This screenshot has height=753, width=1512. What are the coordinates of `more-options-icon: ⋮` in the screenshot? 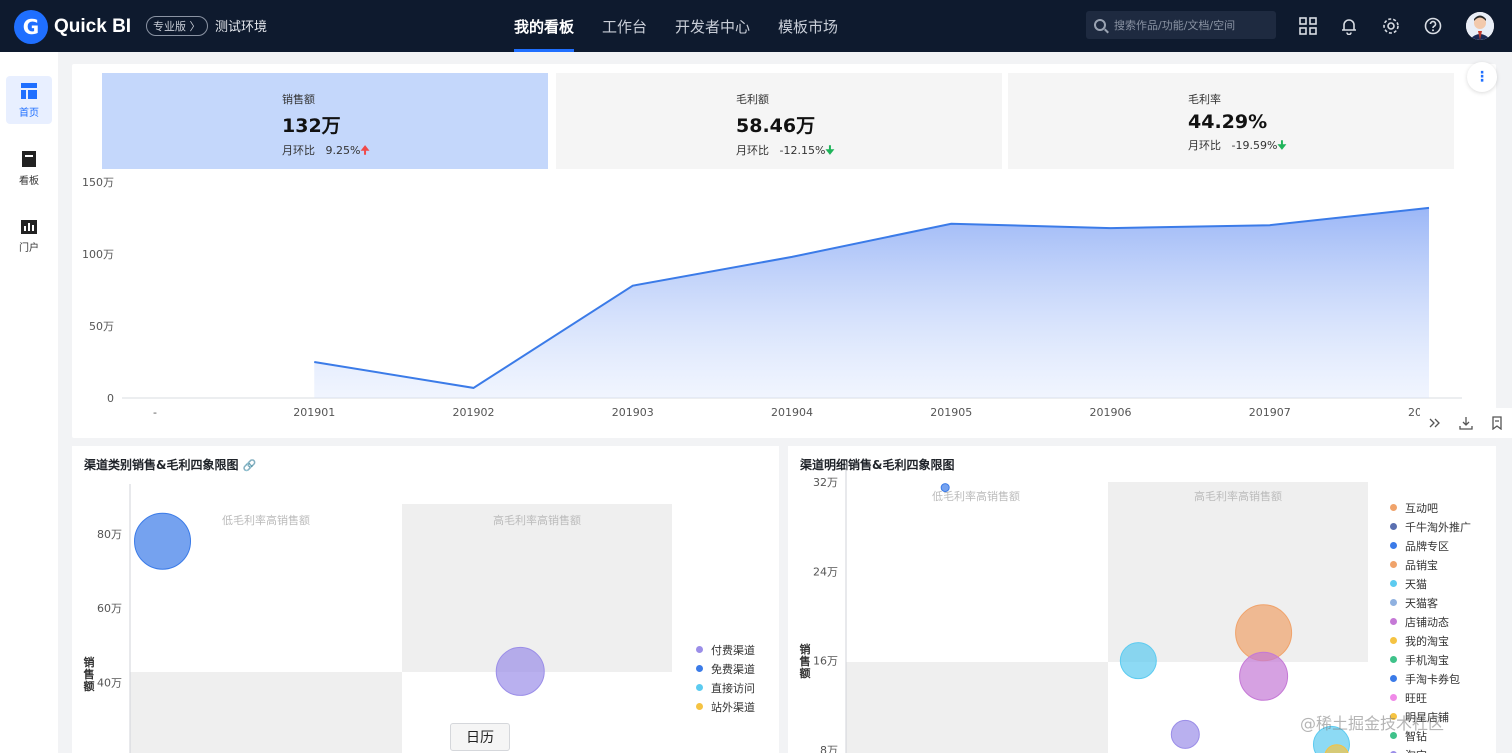 It's located at (1482, 77).